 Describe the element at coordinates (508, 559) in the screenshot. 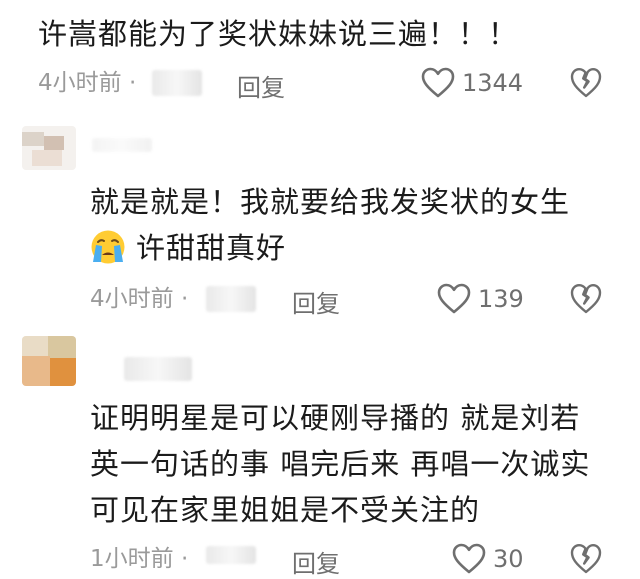

I see `comment-3-like-count: 30` at that location.